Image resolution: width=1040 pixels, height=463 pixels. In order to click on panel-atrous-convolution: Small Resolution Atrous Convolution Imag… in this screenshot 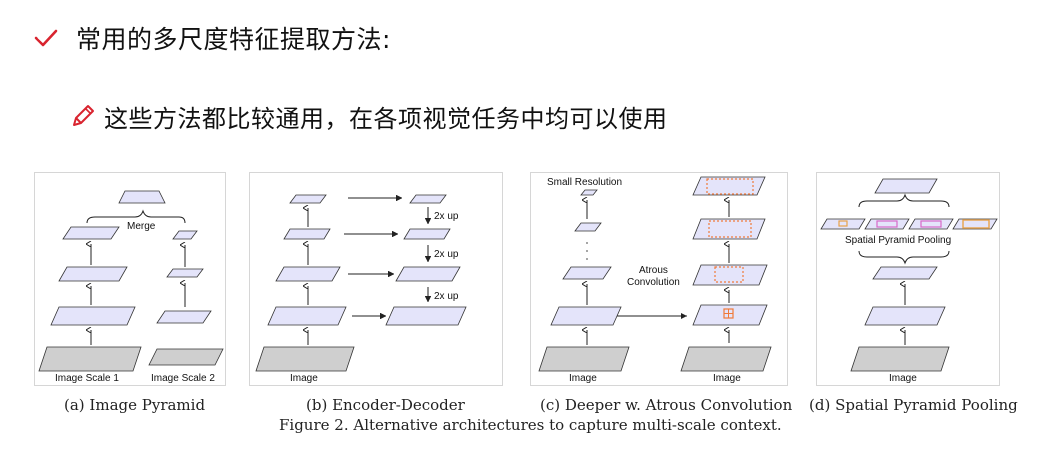, I will do `click(659, 279)`.